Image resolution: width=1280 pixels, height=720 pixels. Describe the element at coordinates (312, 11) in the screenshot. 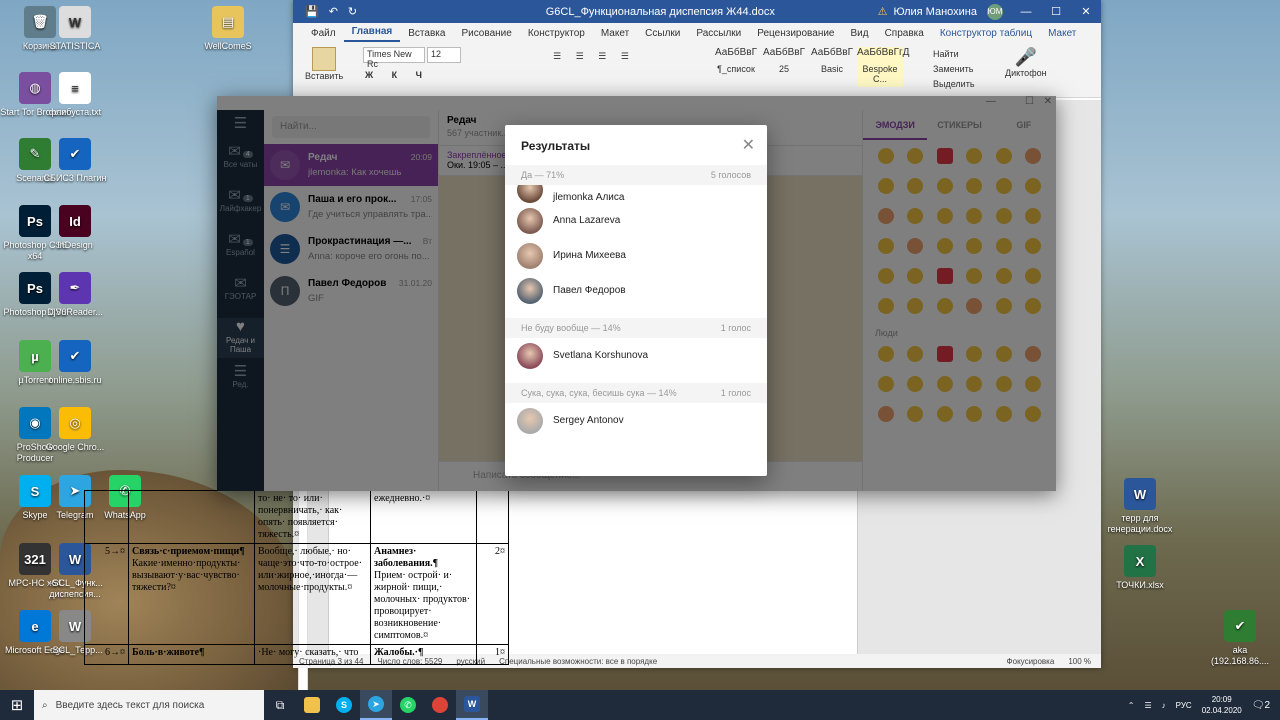

I see `save-icon: 💾` at that location.